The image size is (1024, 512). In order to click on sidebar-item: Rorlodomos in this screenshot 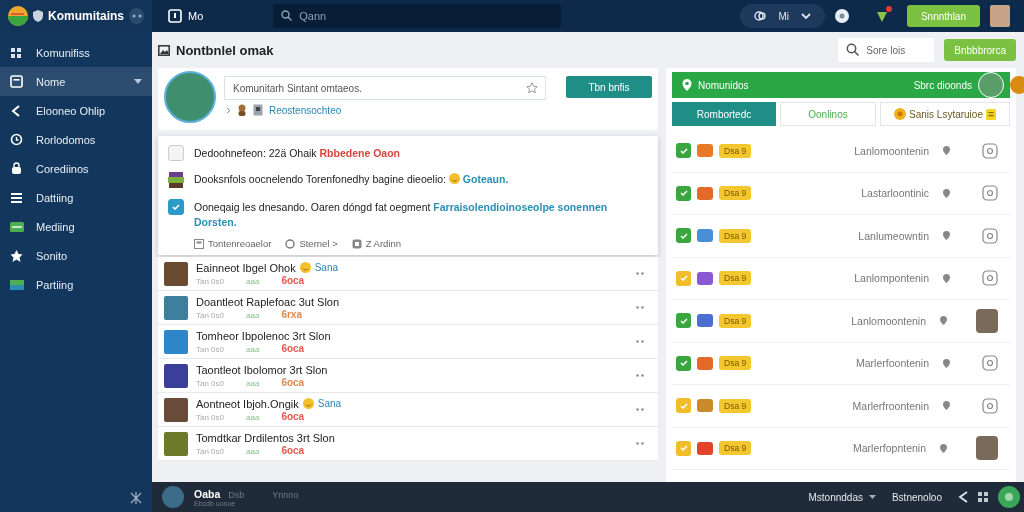, I will do `click(76, 139)`.